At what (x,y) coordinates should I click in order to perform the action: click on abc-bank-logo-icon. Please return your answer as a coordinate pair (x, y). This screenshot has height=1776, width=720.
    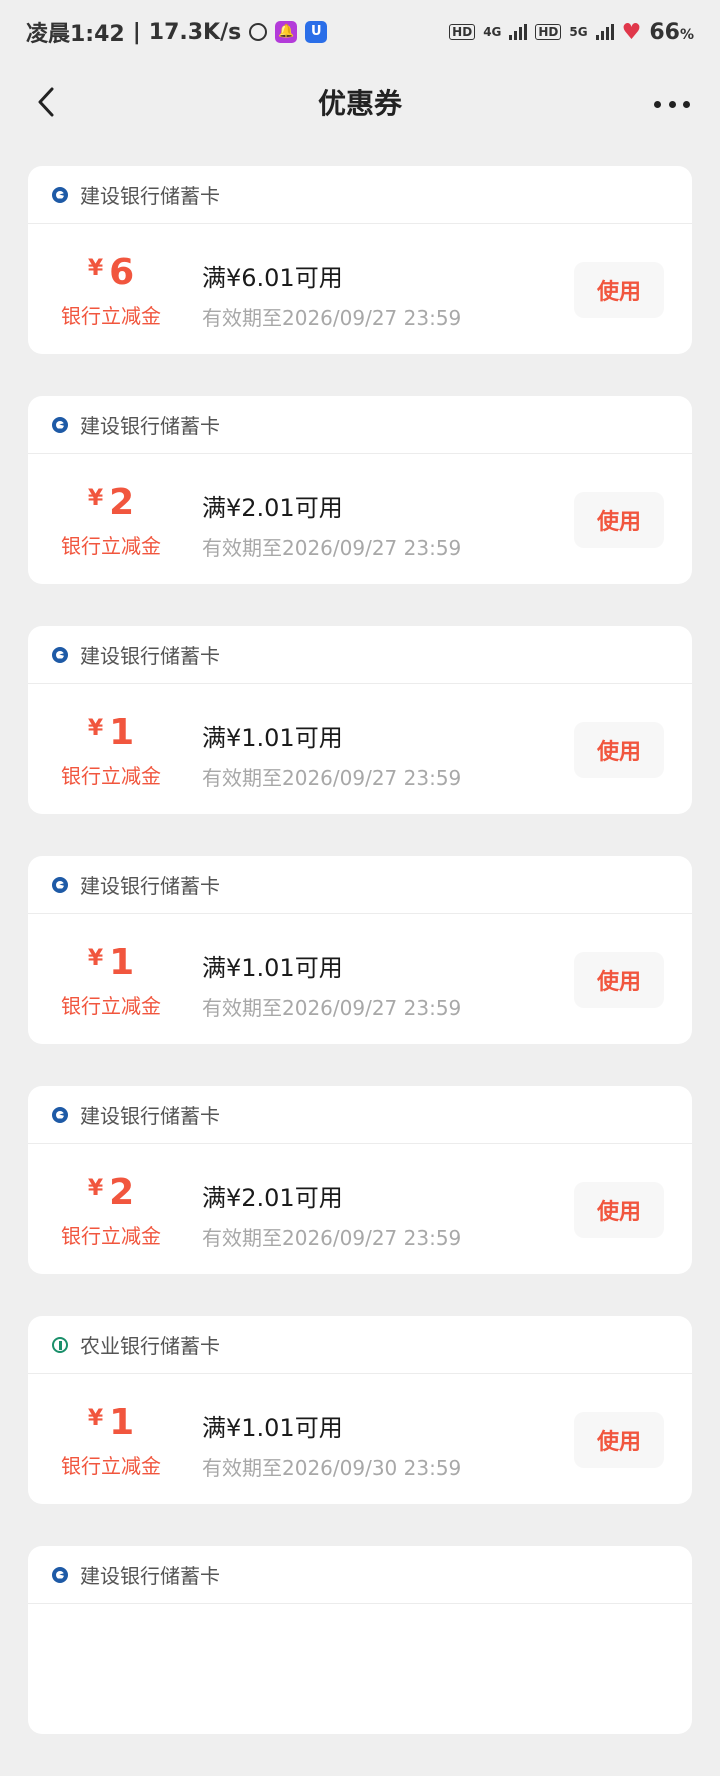
    Looking at the image, I should click on (60, 1344).